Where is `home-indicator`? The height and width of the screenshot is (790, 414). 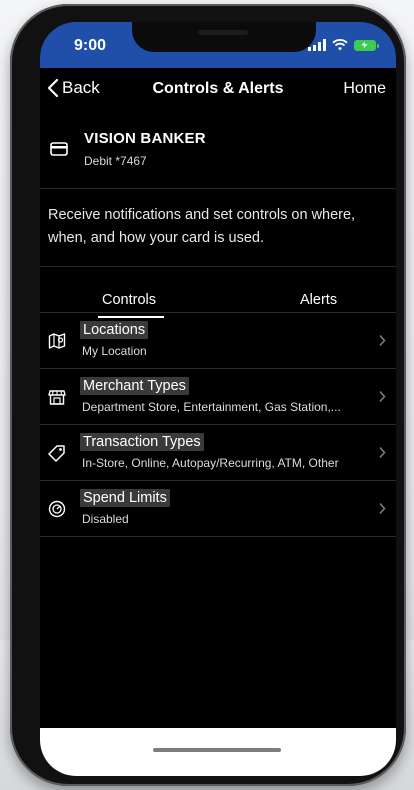
home-indicator is located at coordinates (217, 750).